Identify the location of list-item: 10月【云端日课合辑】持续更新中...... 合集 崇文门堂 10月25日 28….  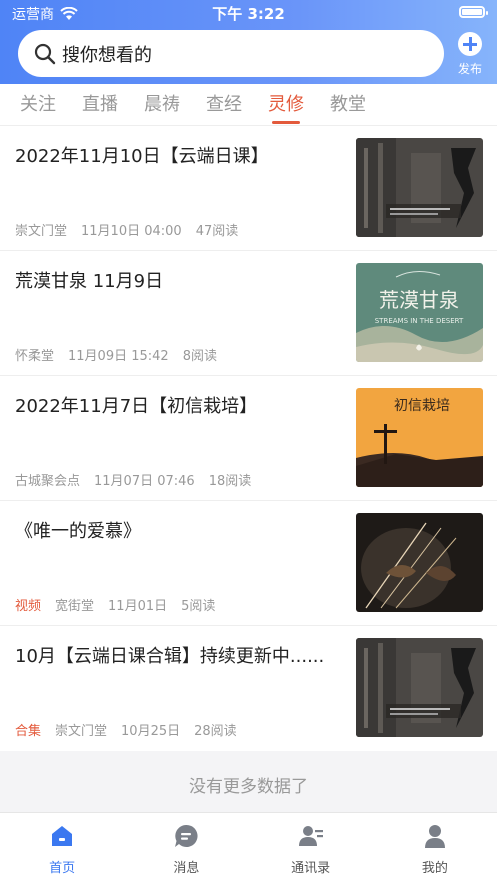
(248, 688).